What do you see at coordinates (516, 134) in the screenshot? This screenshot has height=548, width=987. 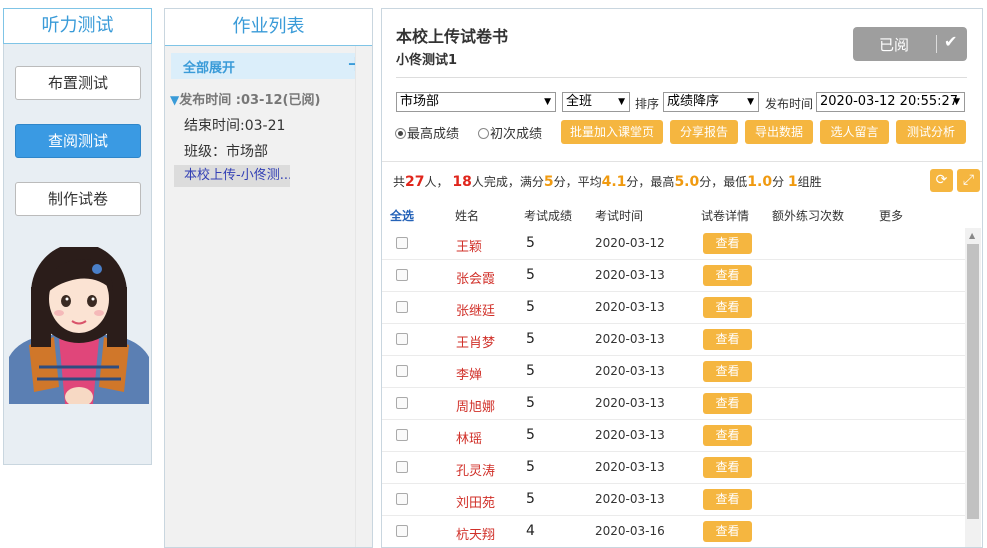 I see `radio-first-score-label: 初次成绩` at bounding box center [516, 134].